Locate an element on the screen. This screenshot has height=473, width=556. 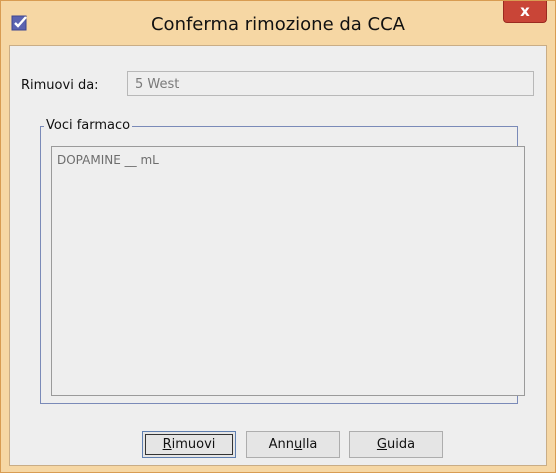
guida-button-mnemonic: G is located at coordinates (381, 444).